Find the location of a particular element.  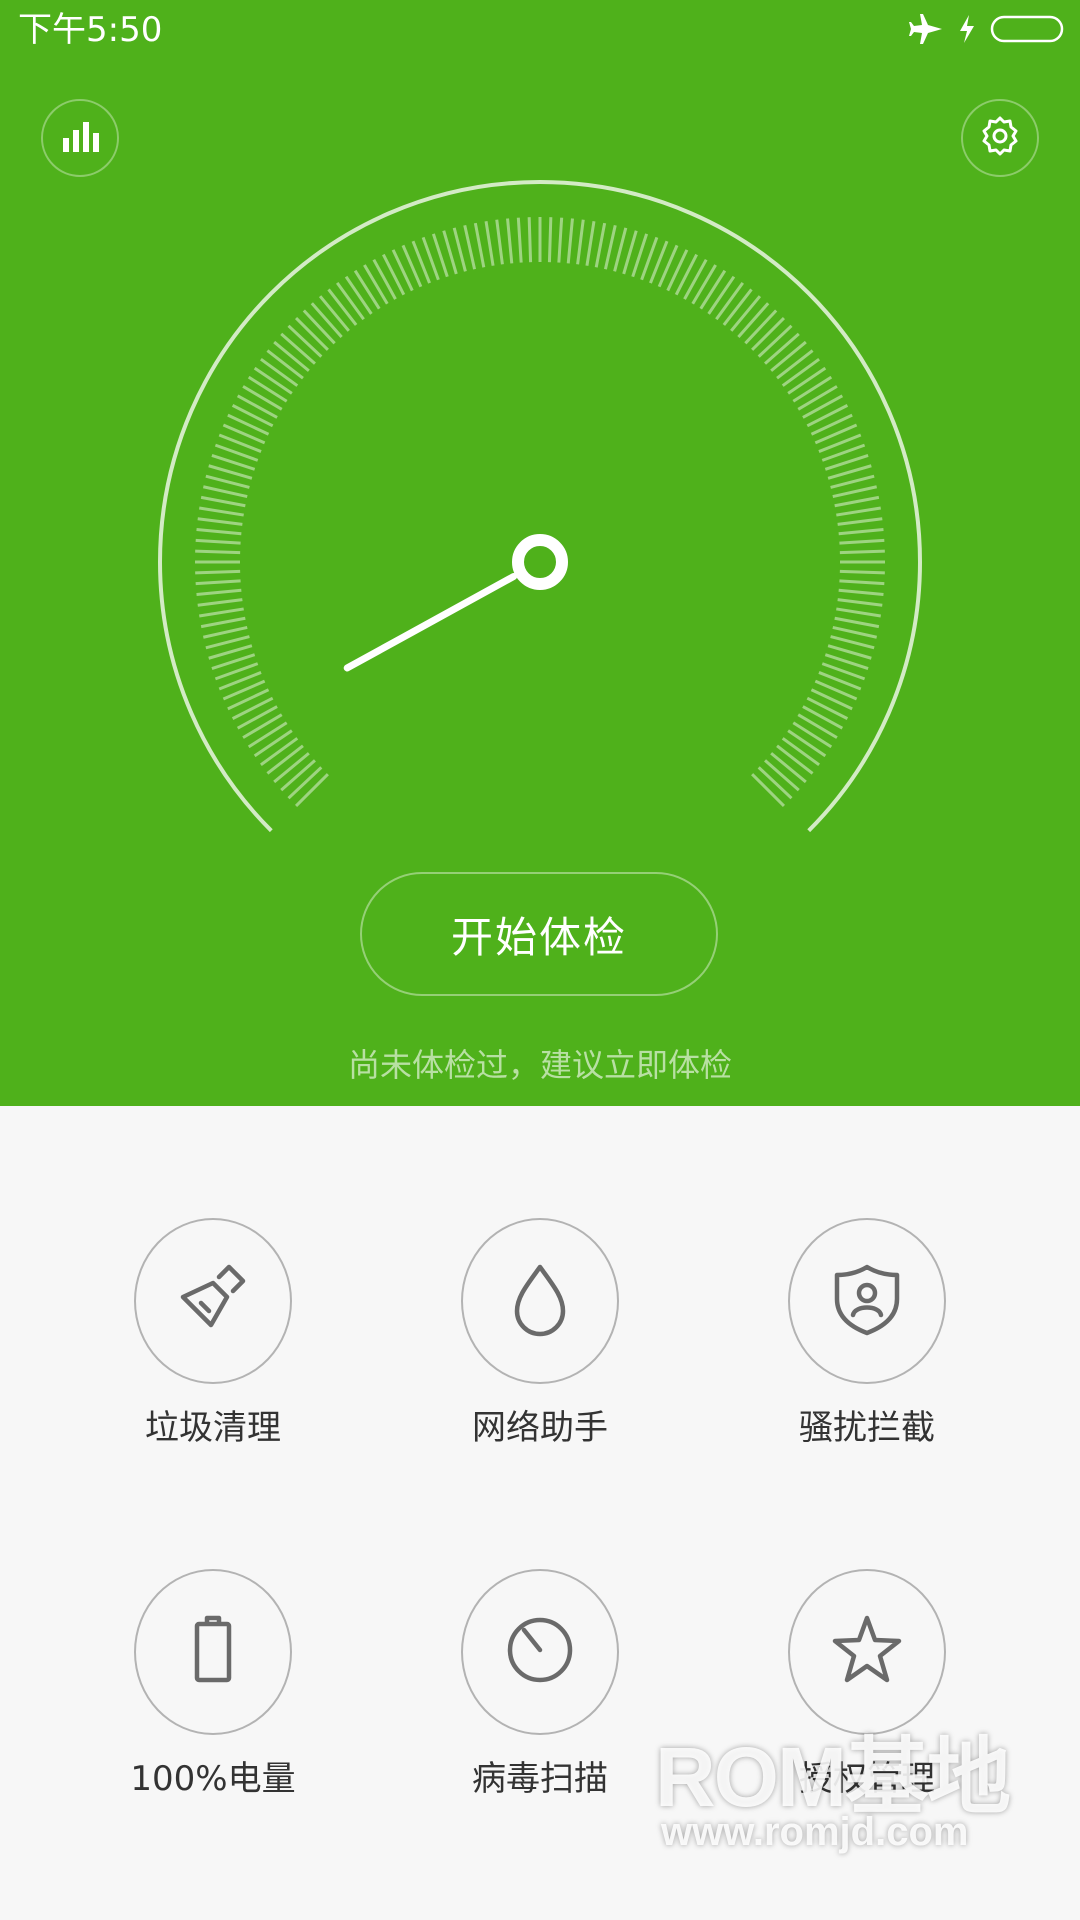

airplane-icon is located at coordinates (926, 31).